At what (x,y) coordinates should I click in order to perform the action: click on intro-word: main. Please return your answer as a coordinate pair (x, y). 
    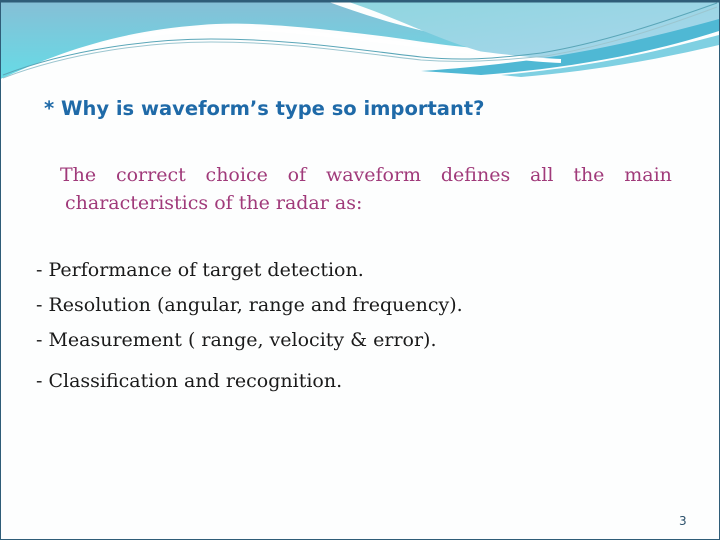
    Looking at the image, I should click on (648, 175).